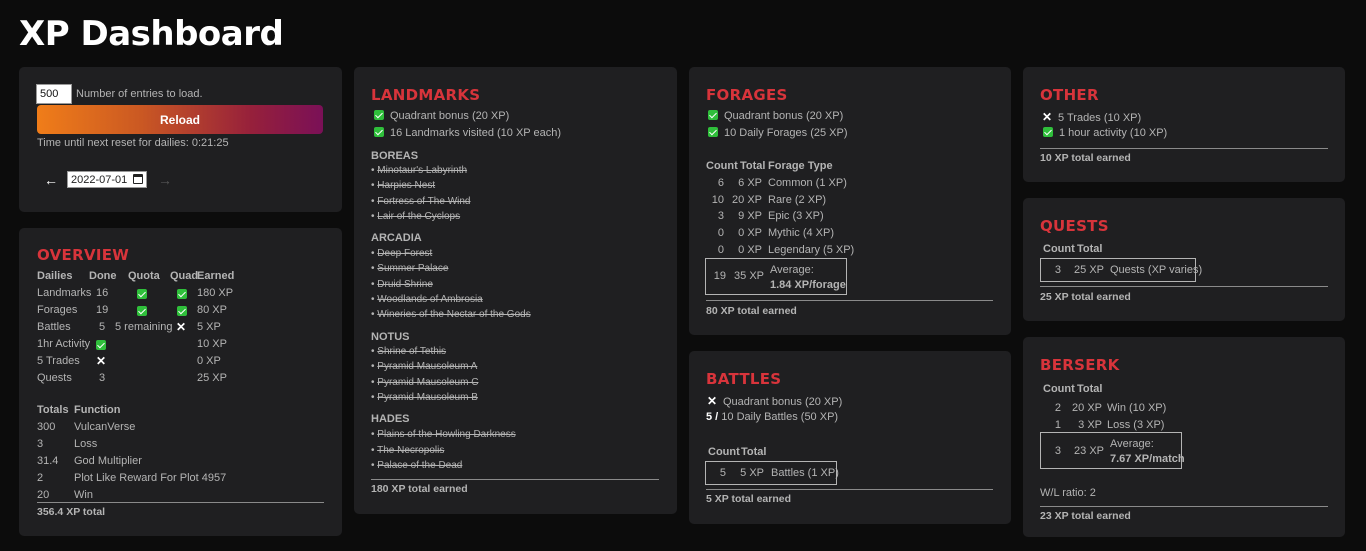 Image resolution: width=1366 pixels, height=551 pixels. I want to click on overview-row-quota-text: 5 remaining, so click(144, 327).